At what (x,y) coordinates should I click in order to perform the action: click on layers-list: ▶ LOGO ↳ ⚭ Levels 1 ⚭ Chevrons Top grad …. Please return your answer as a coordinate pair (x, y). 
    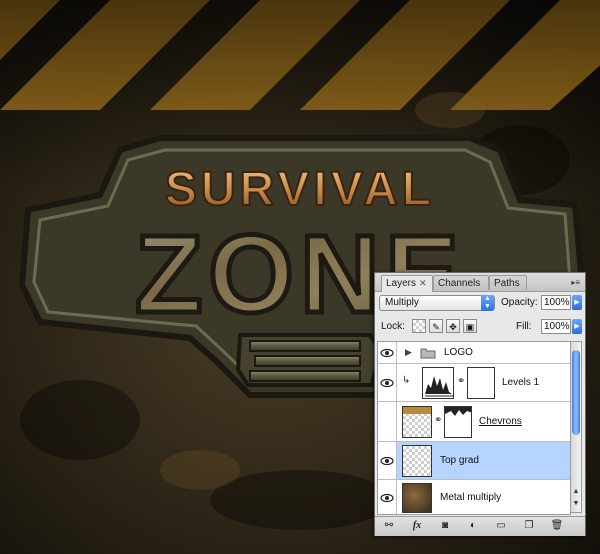
    Looking at the image, I should click on (474, 428).